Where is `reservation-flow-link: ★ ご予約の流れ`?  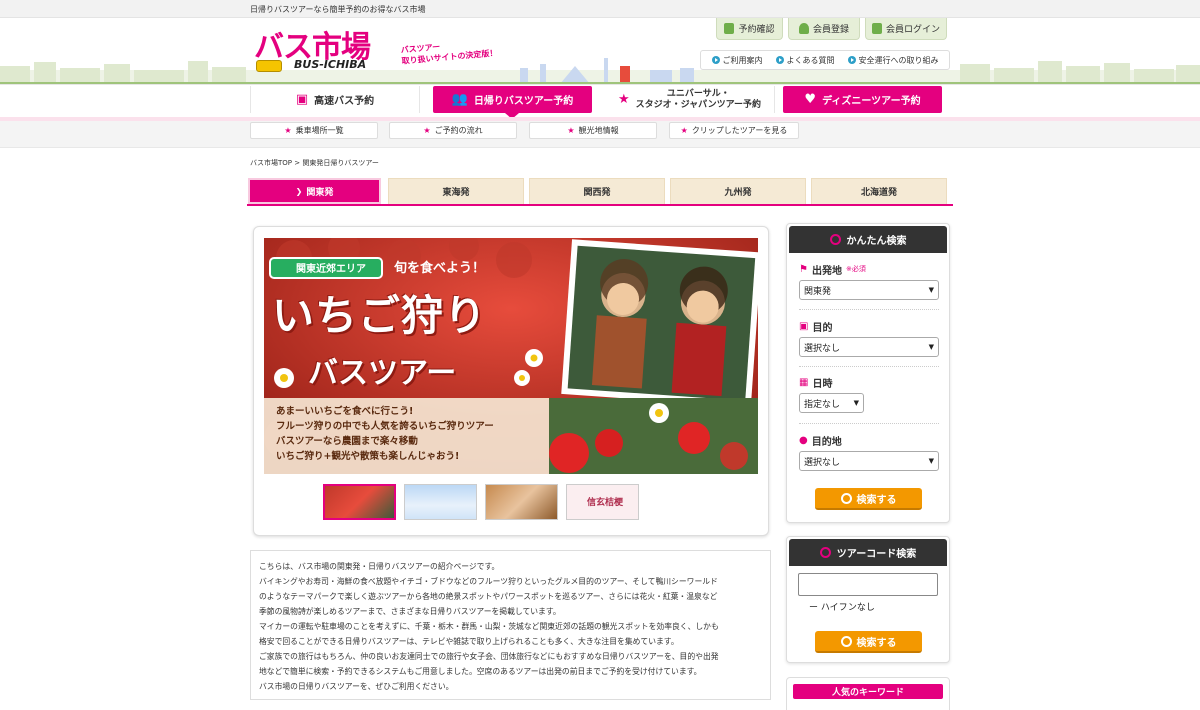
reservation-flow-link: ★ ご予約の流れ is located at coordinates (453, 130).